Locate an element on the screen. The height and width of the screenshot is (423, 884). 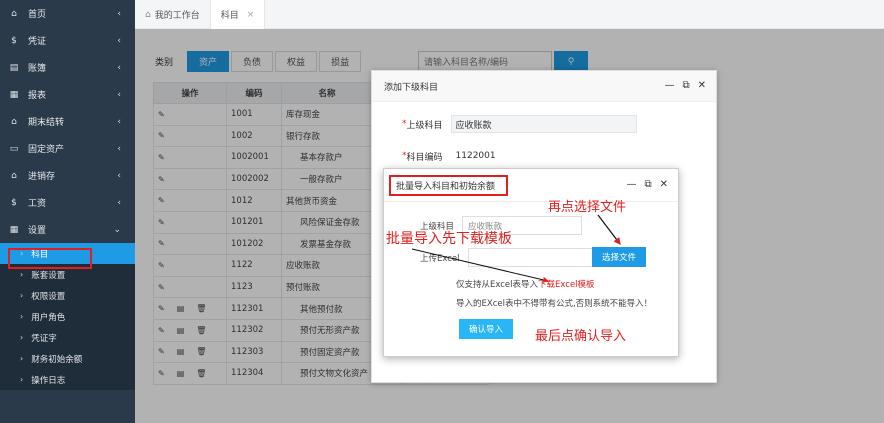
submenu-item-6: › 操作日志 is located at coordinates (67, 379).